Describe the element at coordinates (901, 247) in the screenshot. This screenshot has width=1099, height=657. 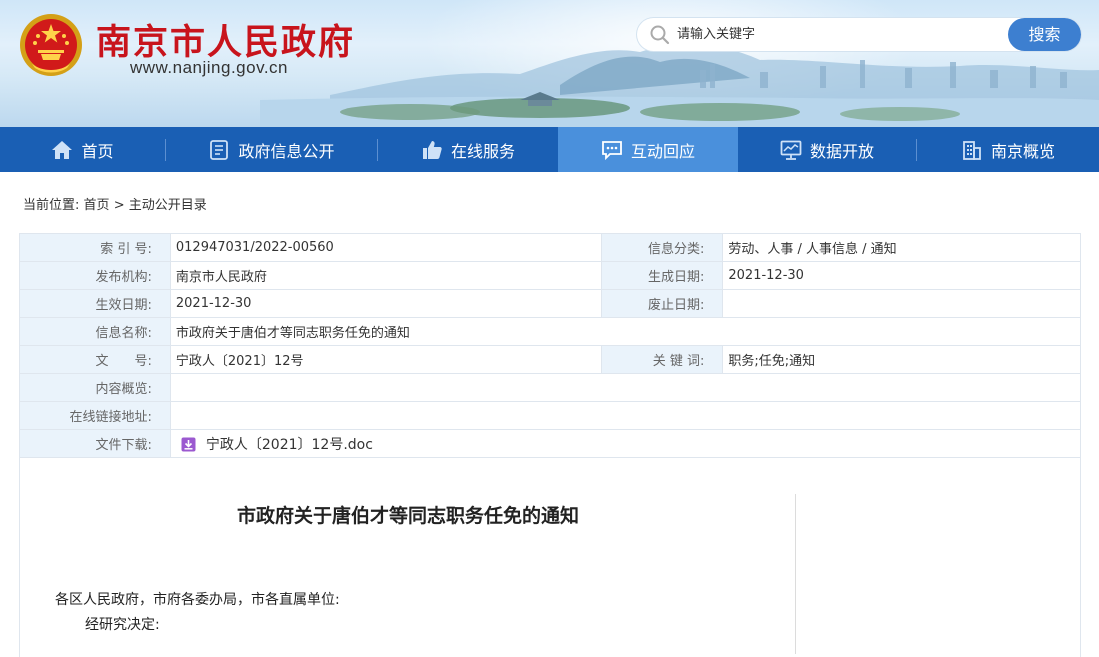
I see `category-value: 劳动、人事 / 人事信息 / 通知` at that location.